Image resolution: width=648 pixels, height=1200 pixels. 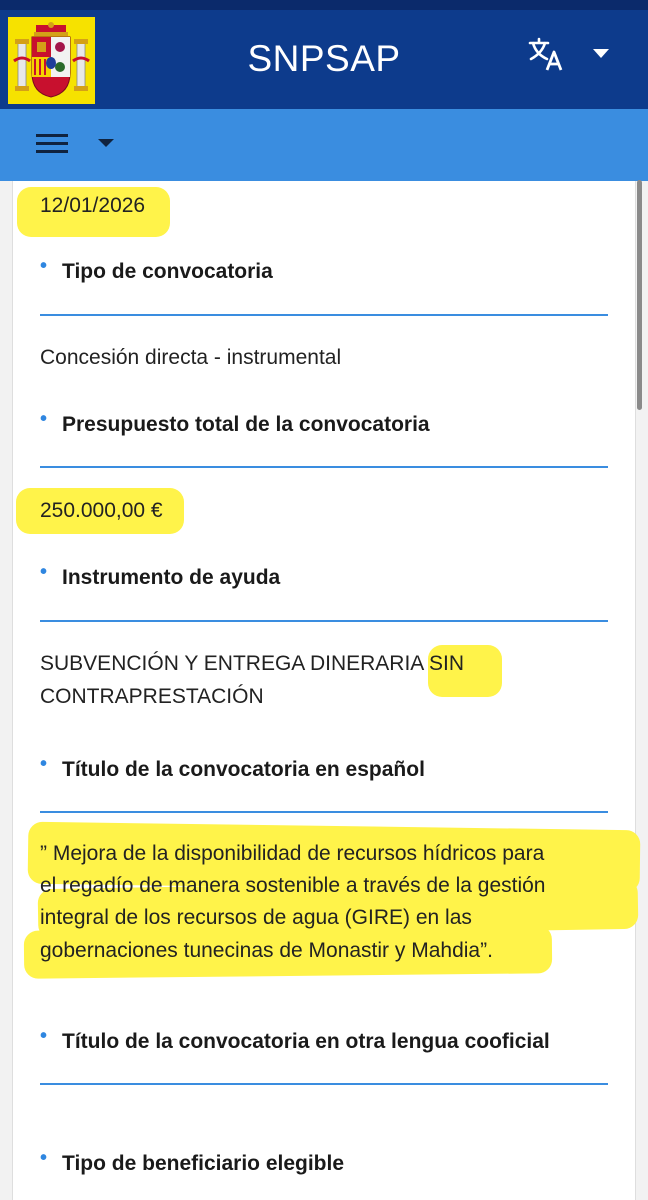 I want to click on tipo-value: Concesión directa - instrumental, so click(x=191, y=357).